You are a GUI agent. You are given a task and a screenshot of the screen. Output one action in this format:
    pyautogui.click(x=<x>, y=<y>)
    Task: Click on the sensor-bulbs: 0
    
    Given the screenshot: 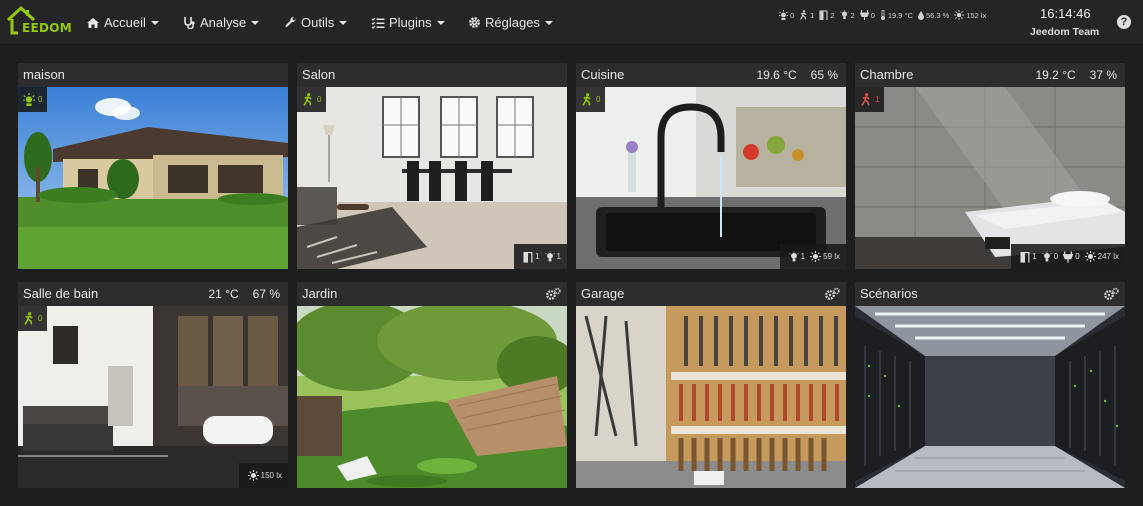 What is the action you would take?
    pyautogui.click(x=1050, y=256)
    